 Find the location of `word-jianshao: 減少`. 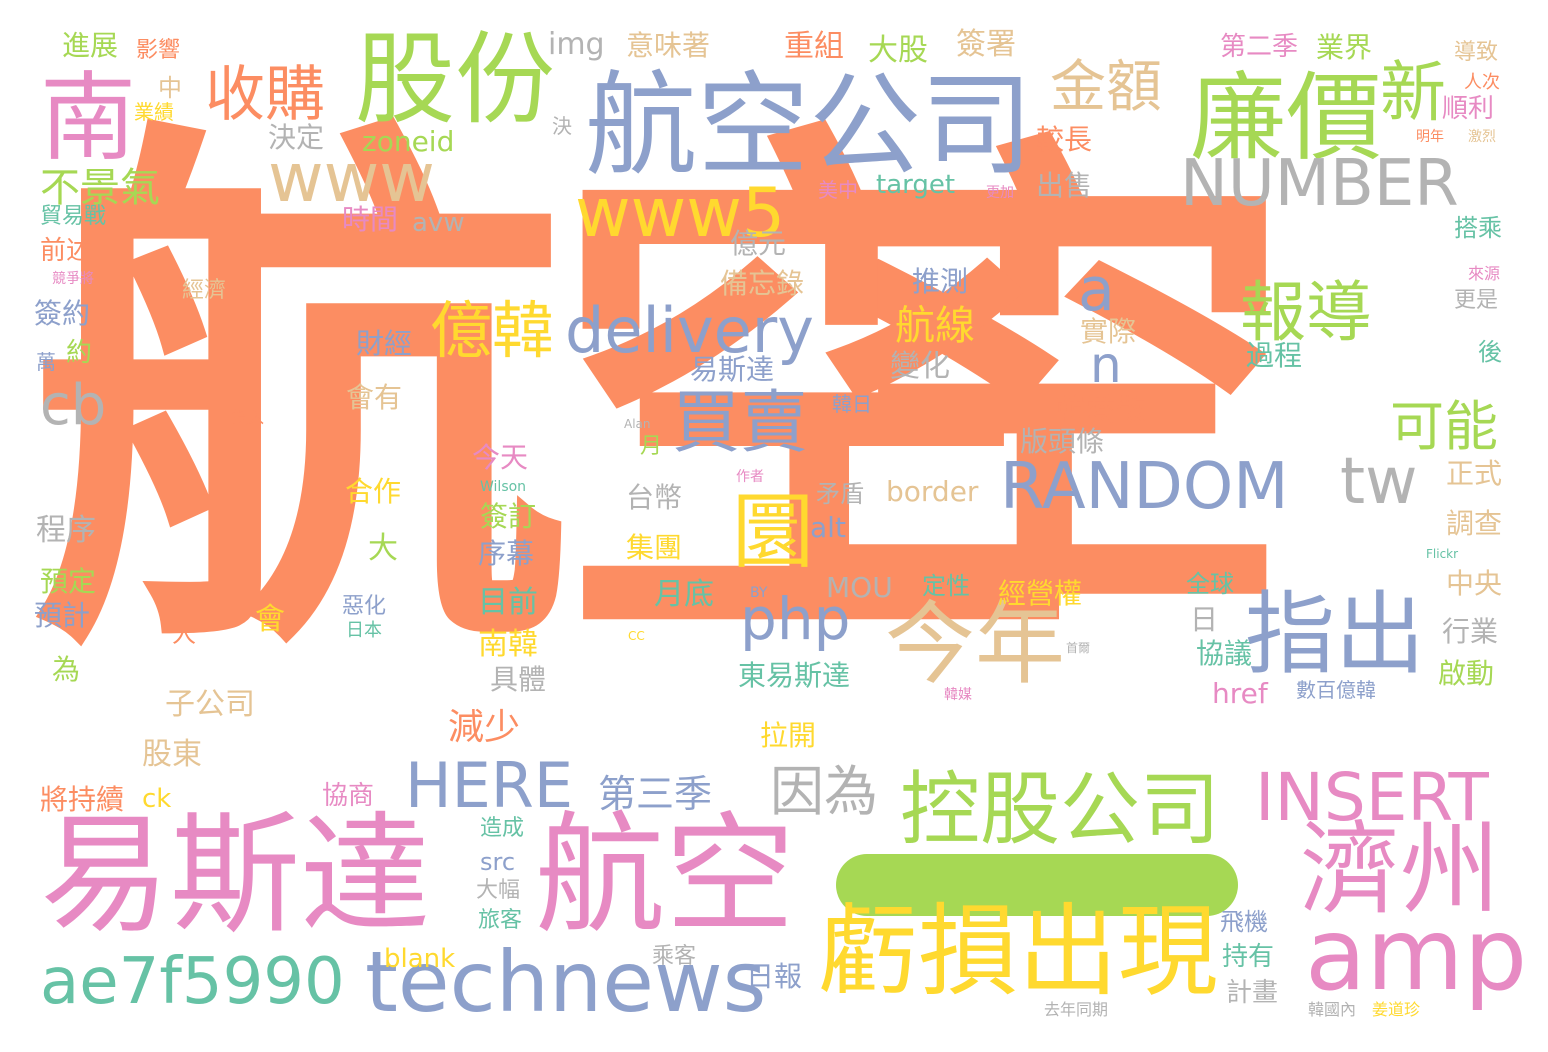

word-jianshao: 減少 is located at coordinates (484, 727).